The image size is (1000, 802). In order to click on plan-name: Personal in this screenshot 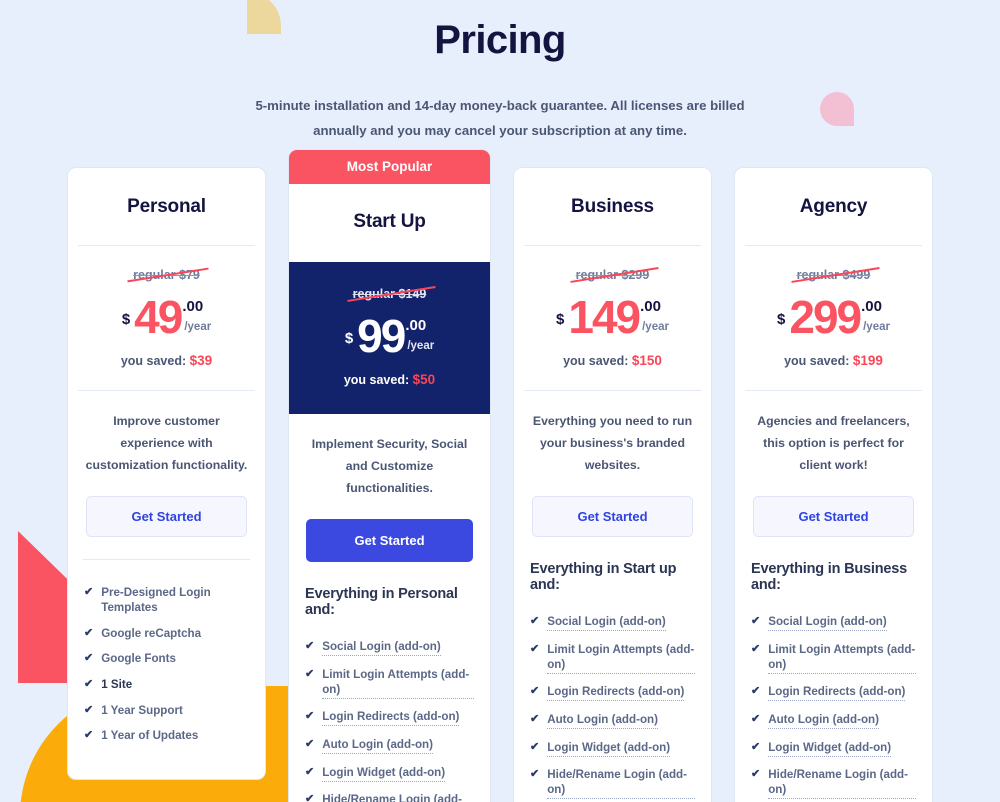, I will do `click(166, 206)`.